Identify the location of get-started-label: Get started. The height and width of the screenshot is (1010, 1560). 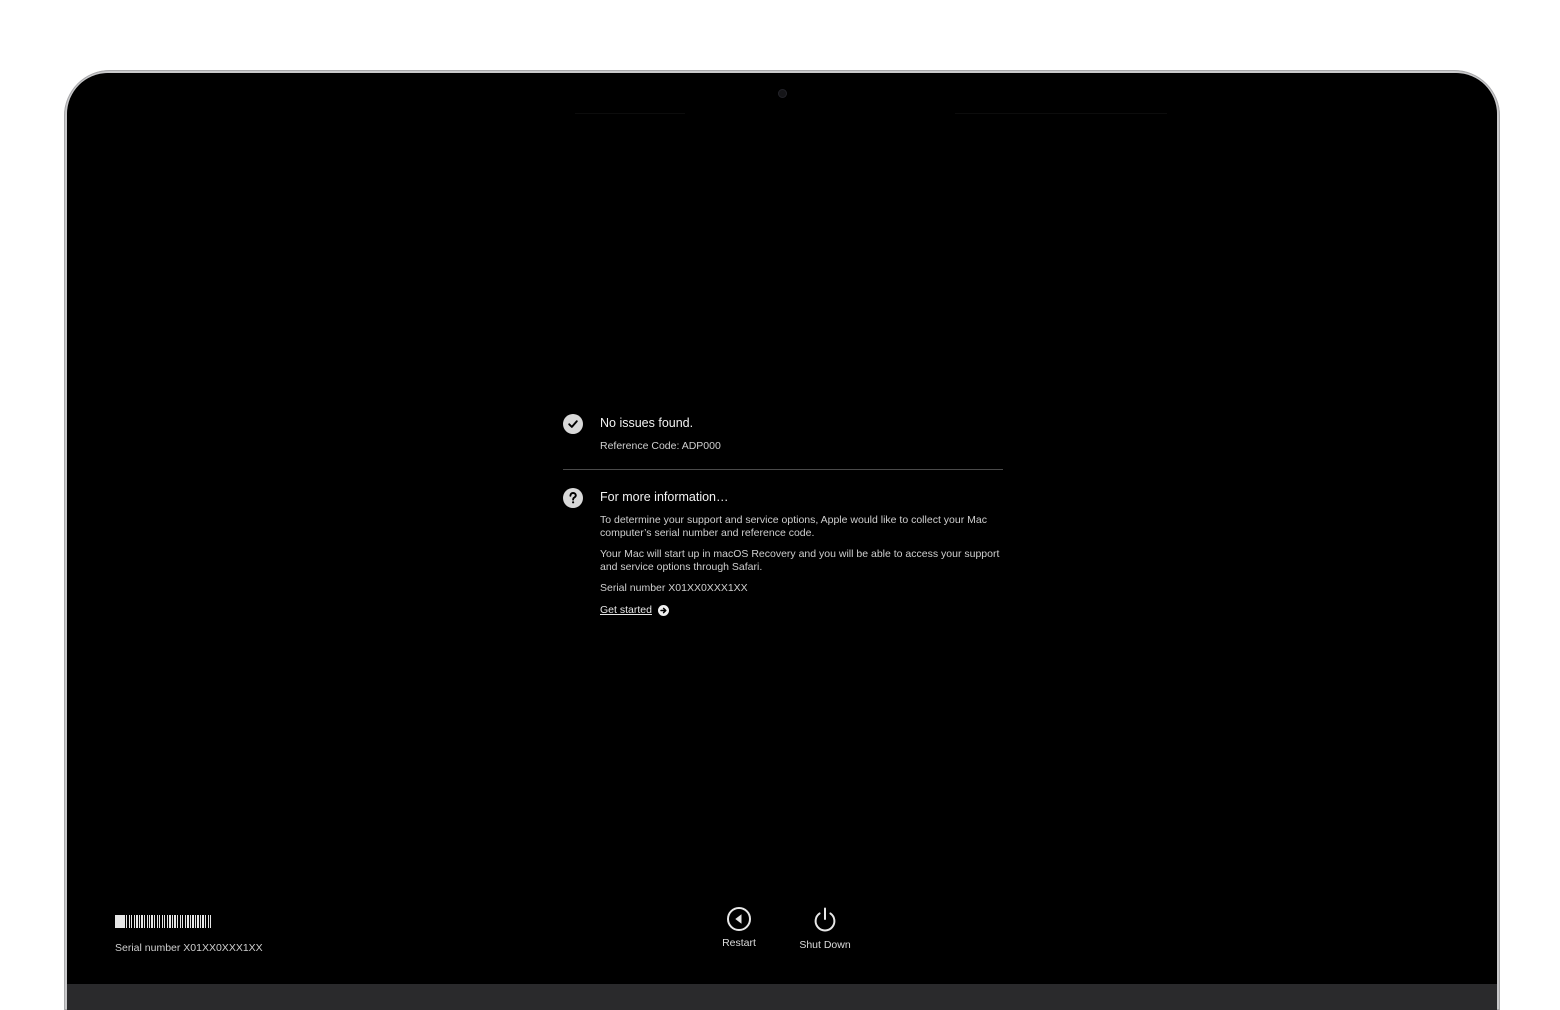
(626, 610).